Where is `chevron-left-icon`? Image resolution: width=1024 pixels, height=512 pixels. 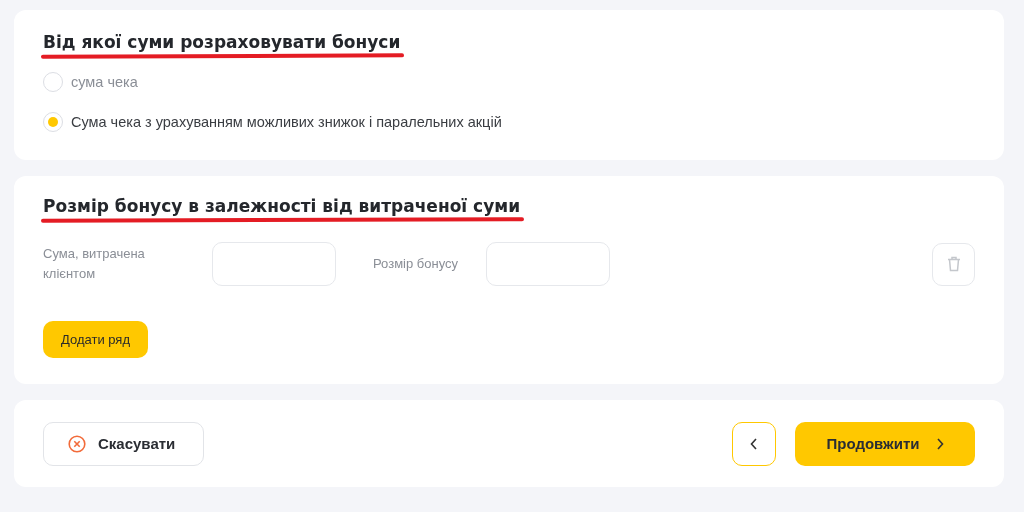
chevron-left-icon is located at coordinates (754, 443).